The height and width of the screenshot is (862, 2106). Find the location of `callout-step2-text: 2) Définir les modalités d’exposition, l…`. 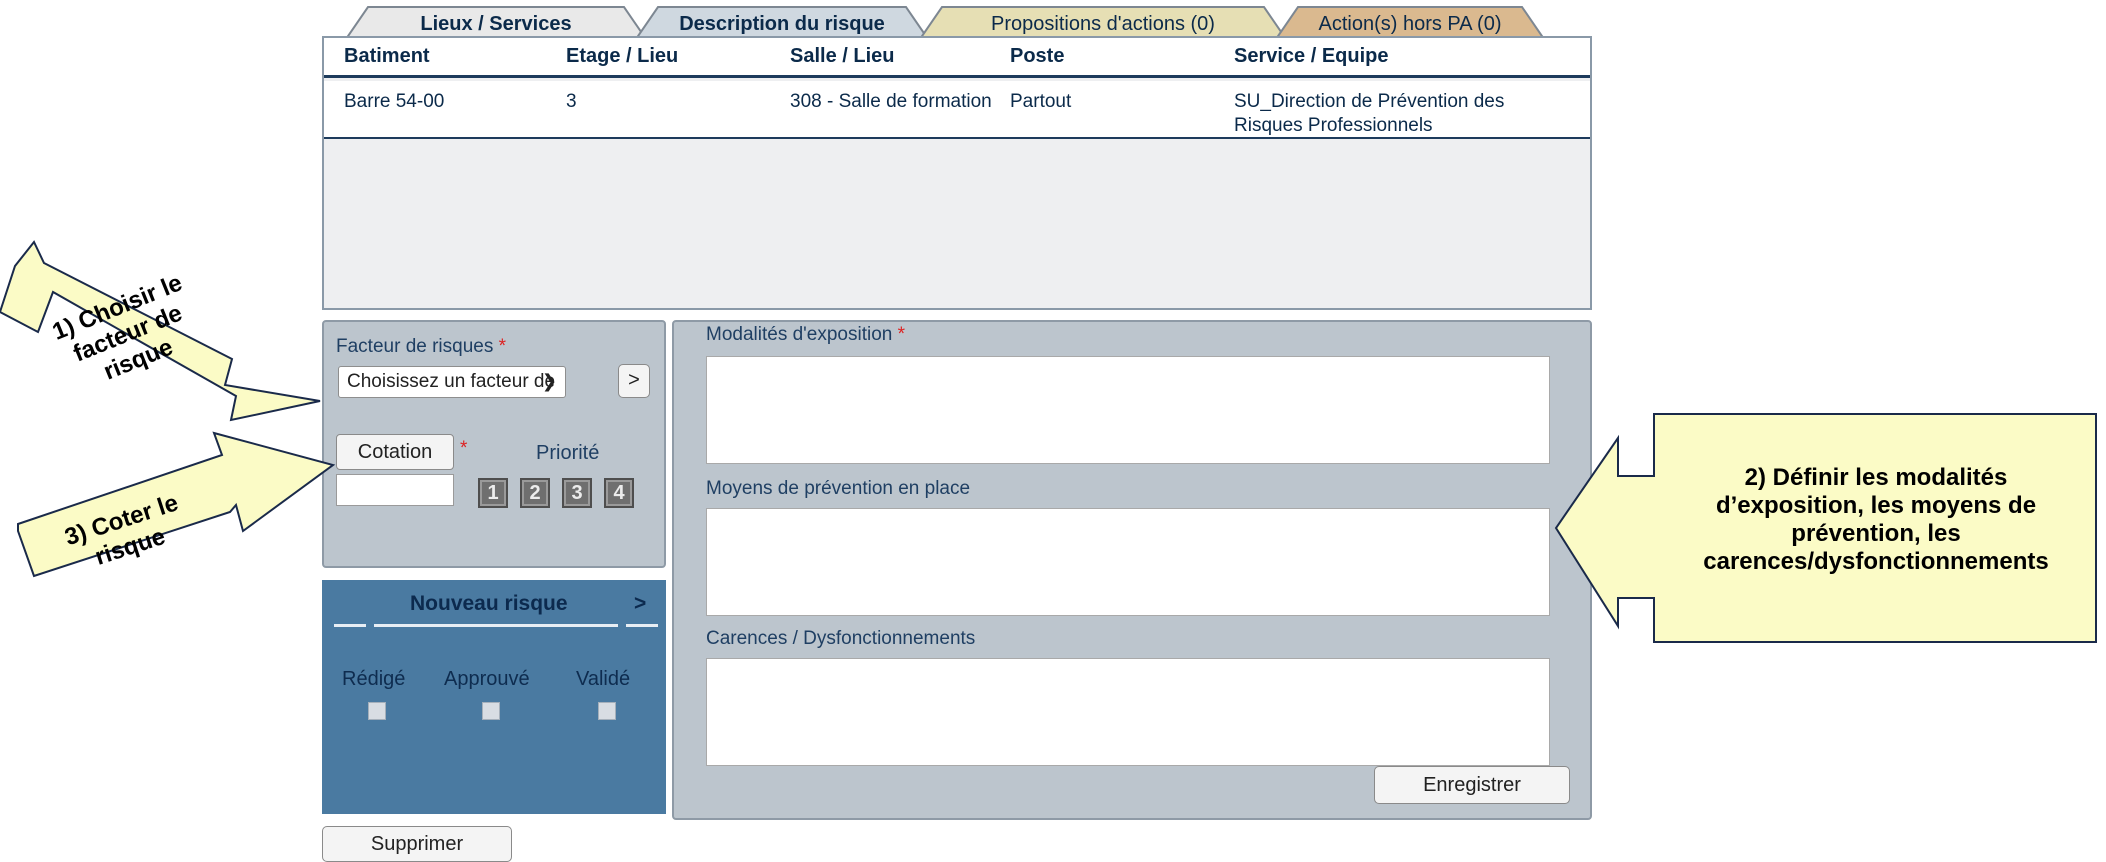

callout-step2-text: 2) Définir les modalités d’exposition, l… is located at coordinates (1876, 520).